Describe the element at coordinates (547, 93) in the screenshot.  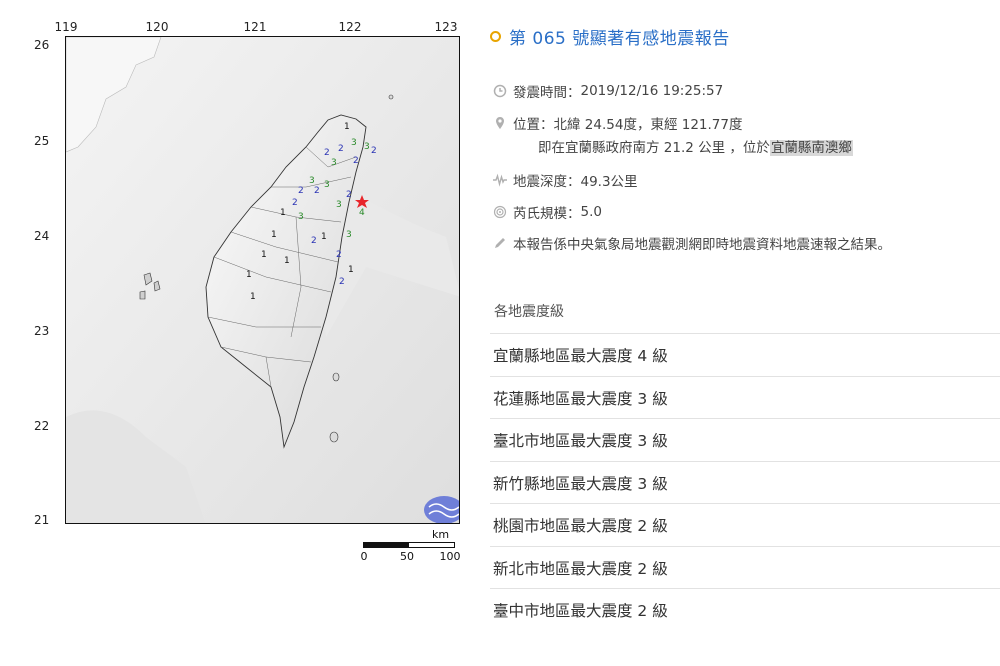
I see `time-label: 發震時間：` at that location.